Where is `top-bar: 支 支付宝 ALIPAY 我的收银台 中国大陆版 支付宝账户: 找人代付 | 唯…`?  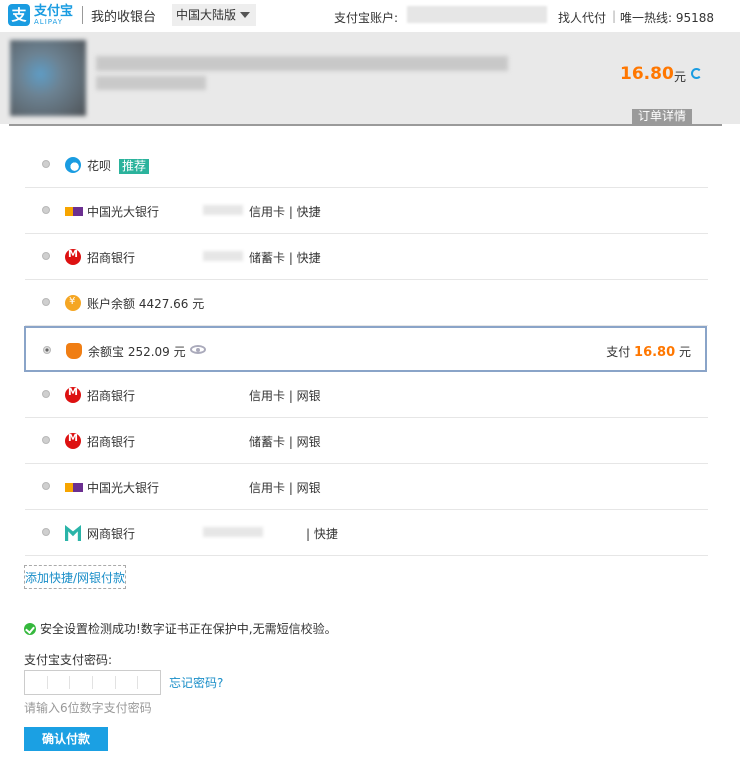
top-bar: 支 支付宝 ALIPAY 我的收银台 中国大陆版 支付宝账户: 找人代付 | 唯… is located at coordinates (370, 16).